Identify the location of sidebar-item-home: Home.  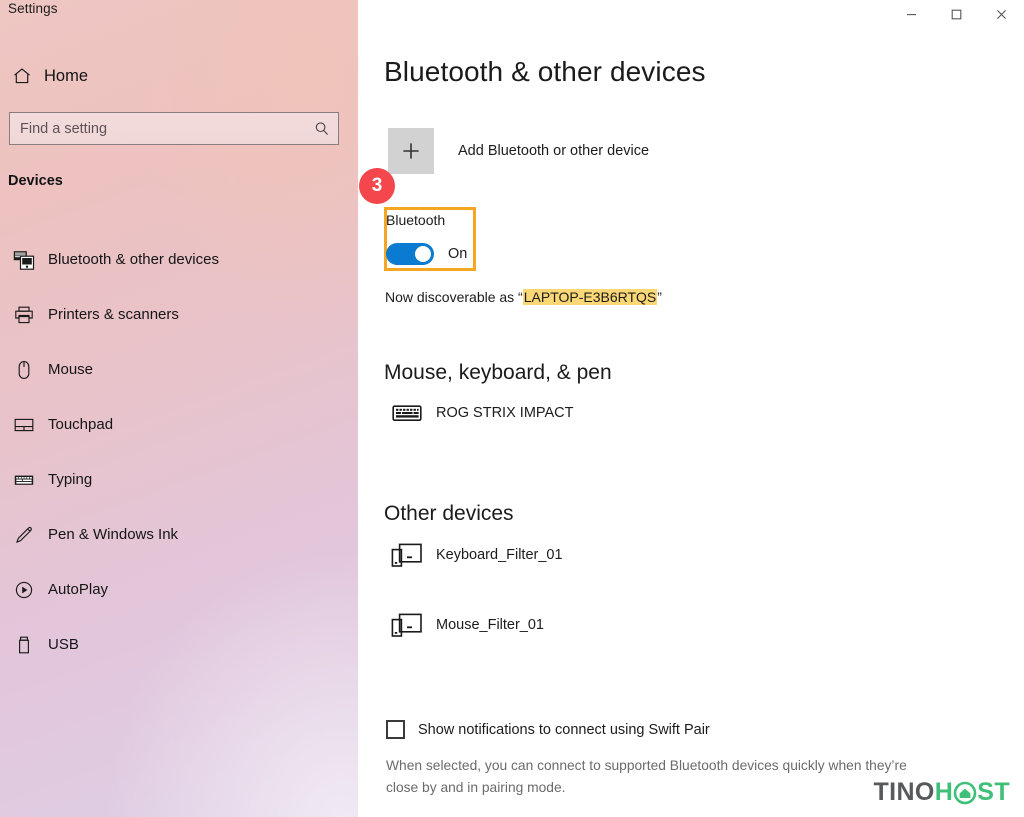
(179, 76).